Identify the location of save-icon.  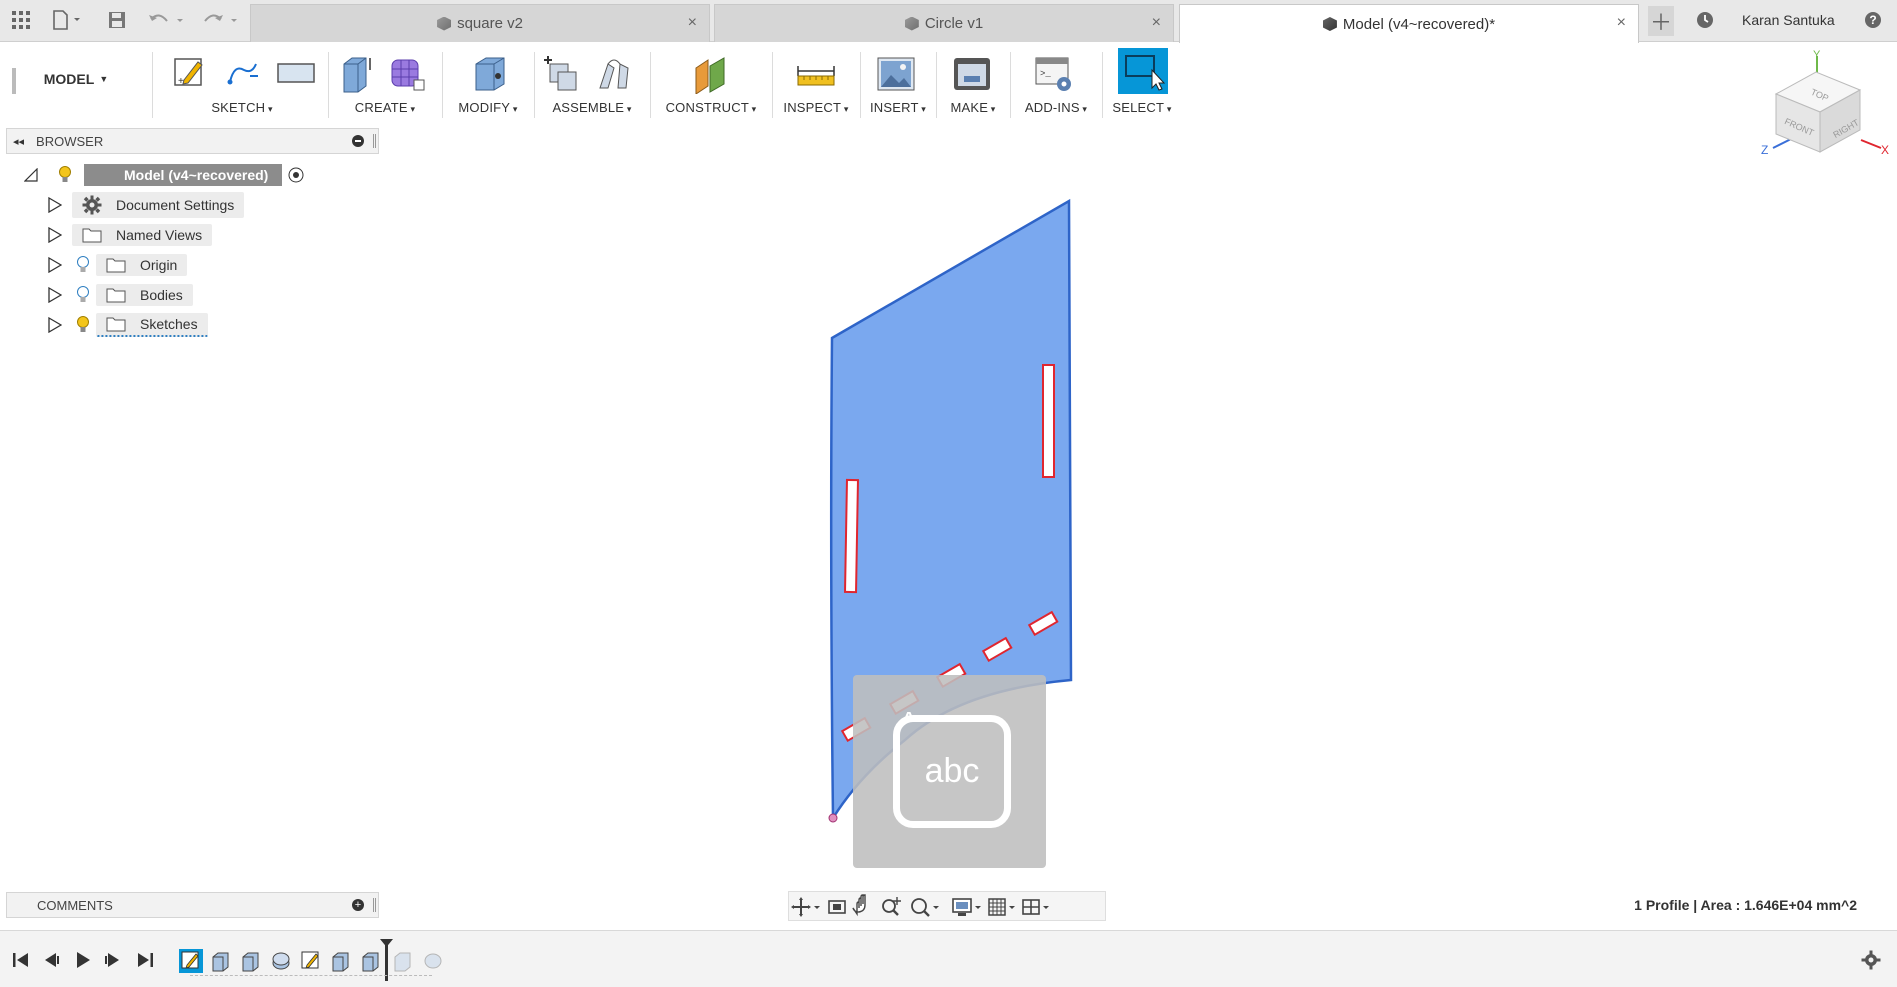
(117, 20).